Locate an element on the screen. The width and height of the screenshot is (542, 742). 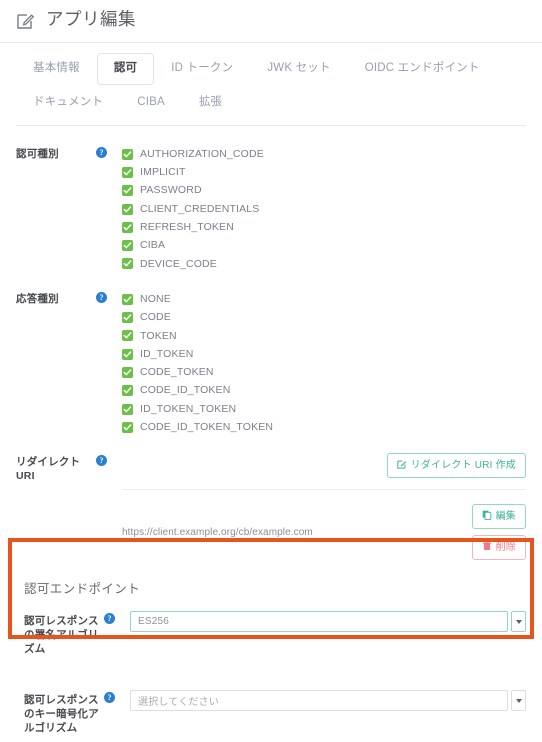
checkbox-item: DEVICE_CODE is located at coordinates (324, 264).